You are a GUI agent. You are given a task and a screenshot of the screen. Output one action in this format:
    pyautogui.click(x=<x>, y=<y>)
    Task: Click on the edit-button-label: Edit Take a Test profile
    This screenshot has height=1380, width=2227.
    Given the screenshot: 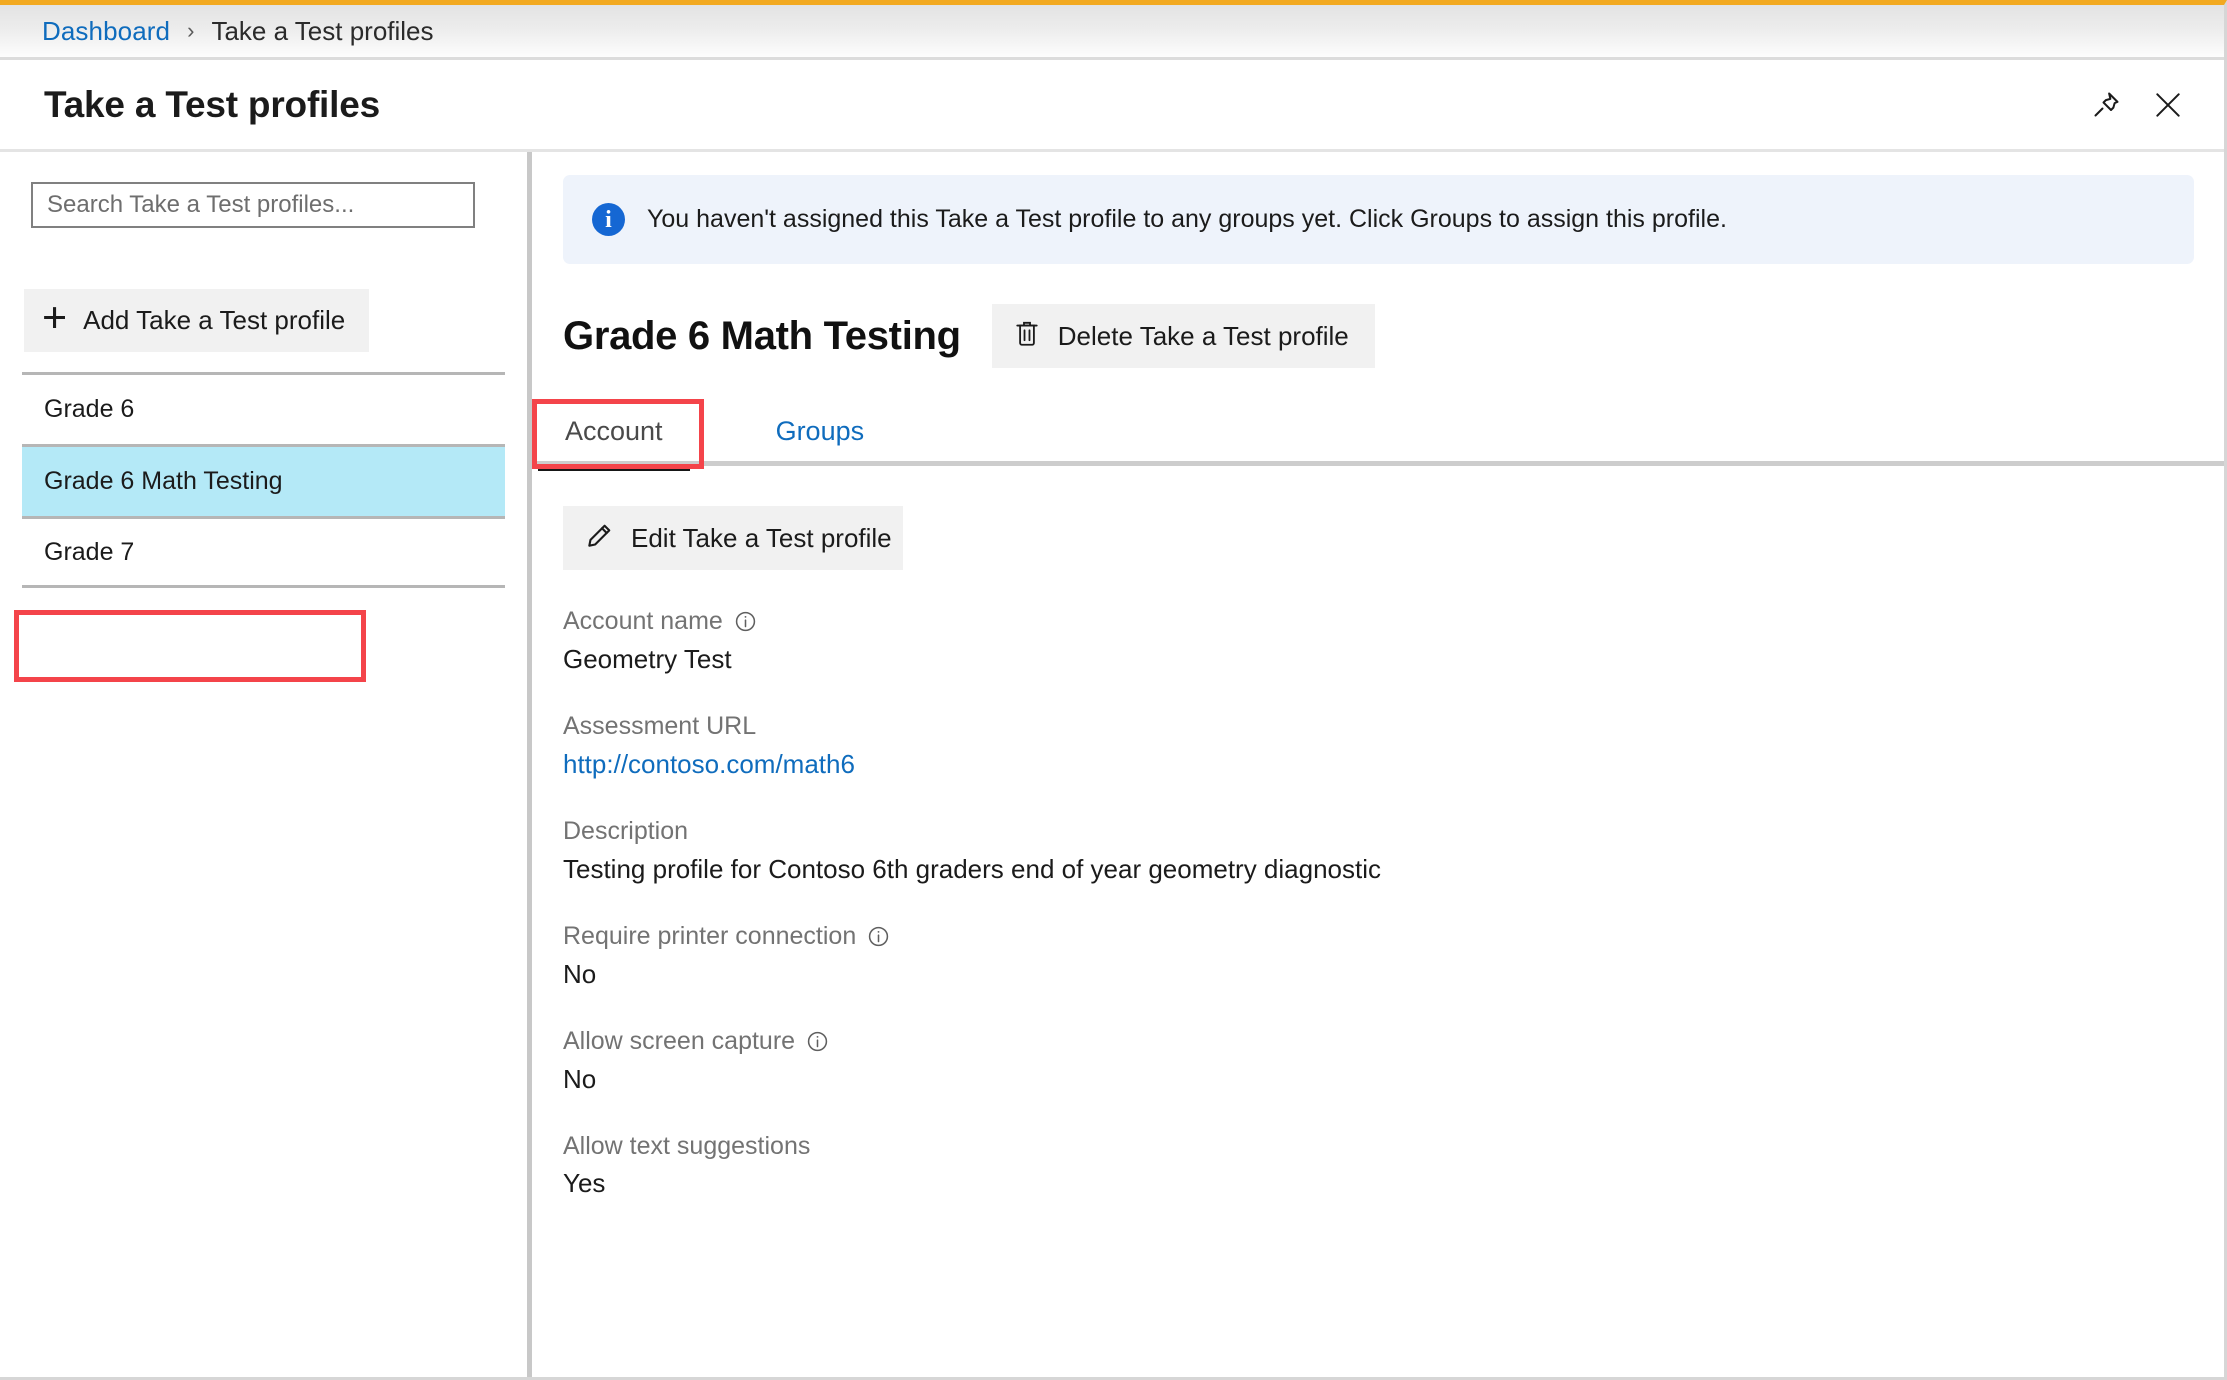 What is the action you would take?
    pyautogui.click(x=761, y=537)
    